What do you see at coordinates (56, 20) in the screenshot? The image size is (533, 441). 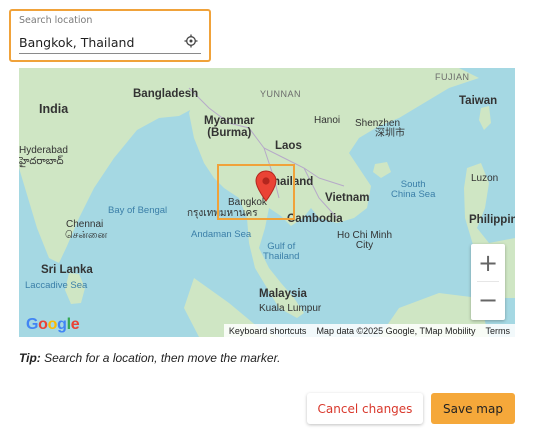 I see `search-location-label: Search location` at bounding box center [56, 20].